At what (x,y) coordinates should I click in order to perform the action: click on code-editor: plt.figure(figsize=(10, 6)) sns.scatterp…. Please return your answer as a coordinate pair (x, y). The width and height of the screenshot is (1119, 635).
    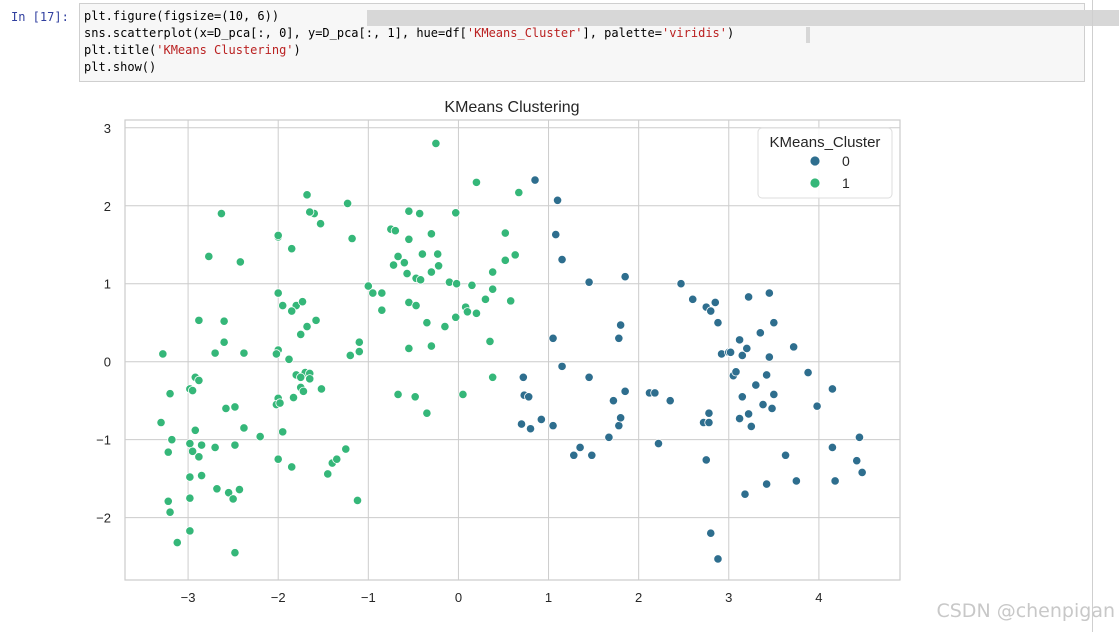
    Looking at the image, I should click on (599, 42).